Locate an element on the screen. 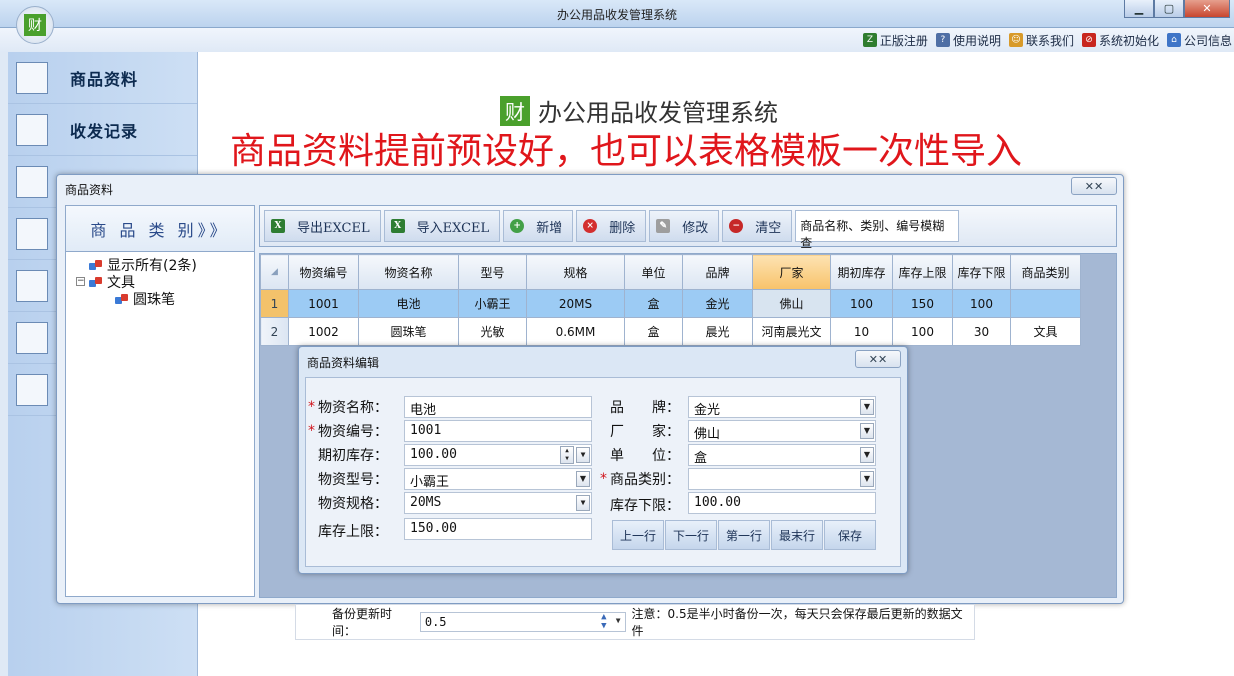 The image size is (1234, 676). app-logo: 财 is located at coordinates (35, 25).